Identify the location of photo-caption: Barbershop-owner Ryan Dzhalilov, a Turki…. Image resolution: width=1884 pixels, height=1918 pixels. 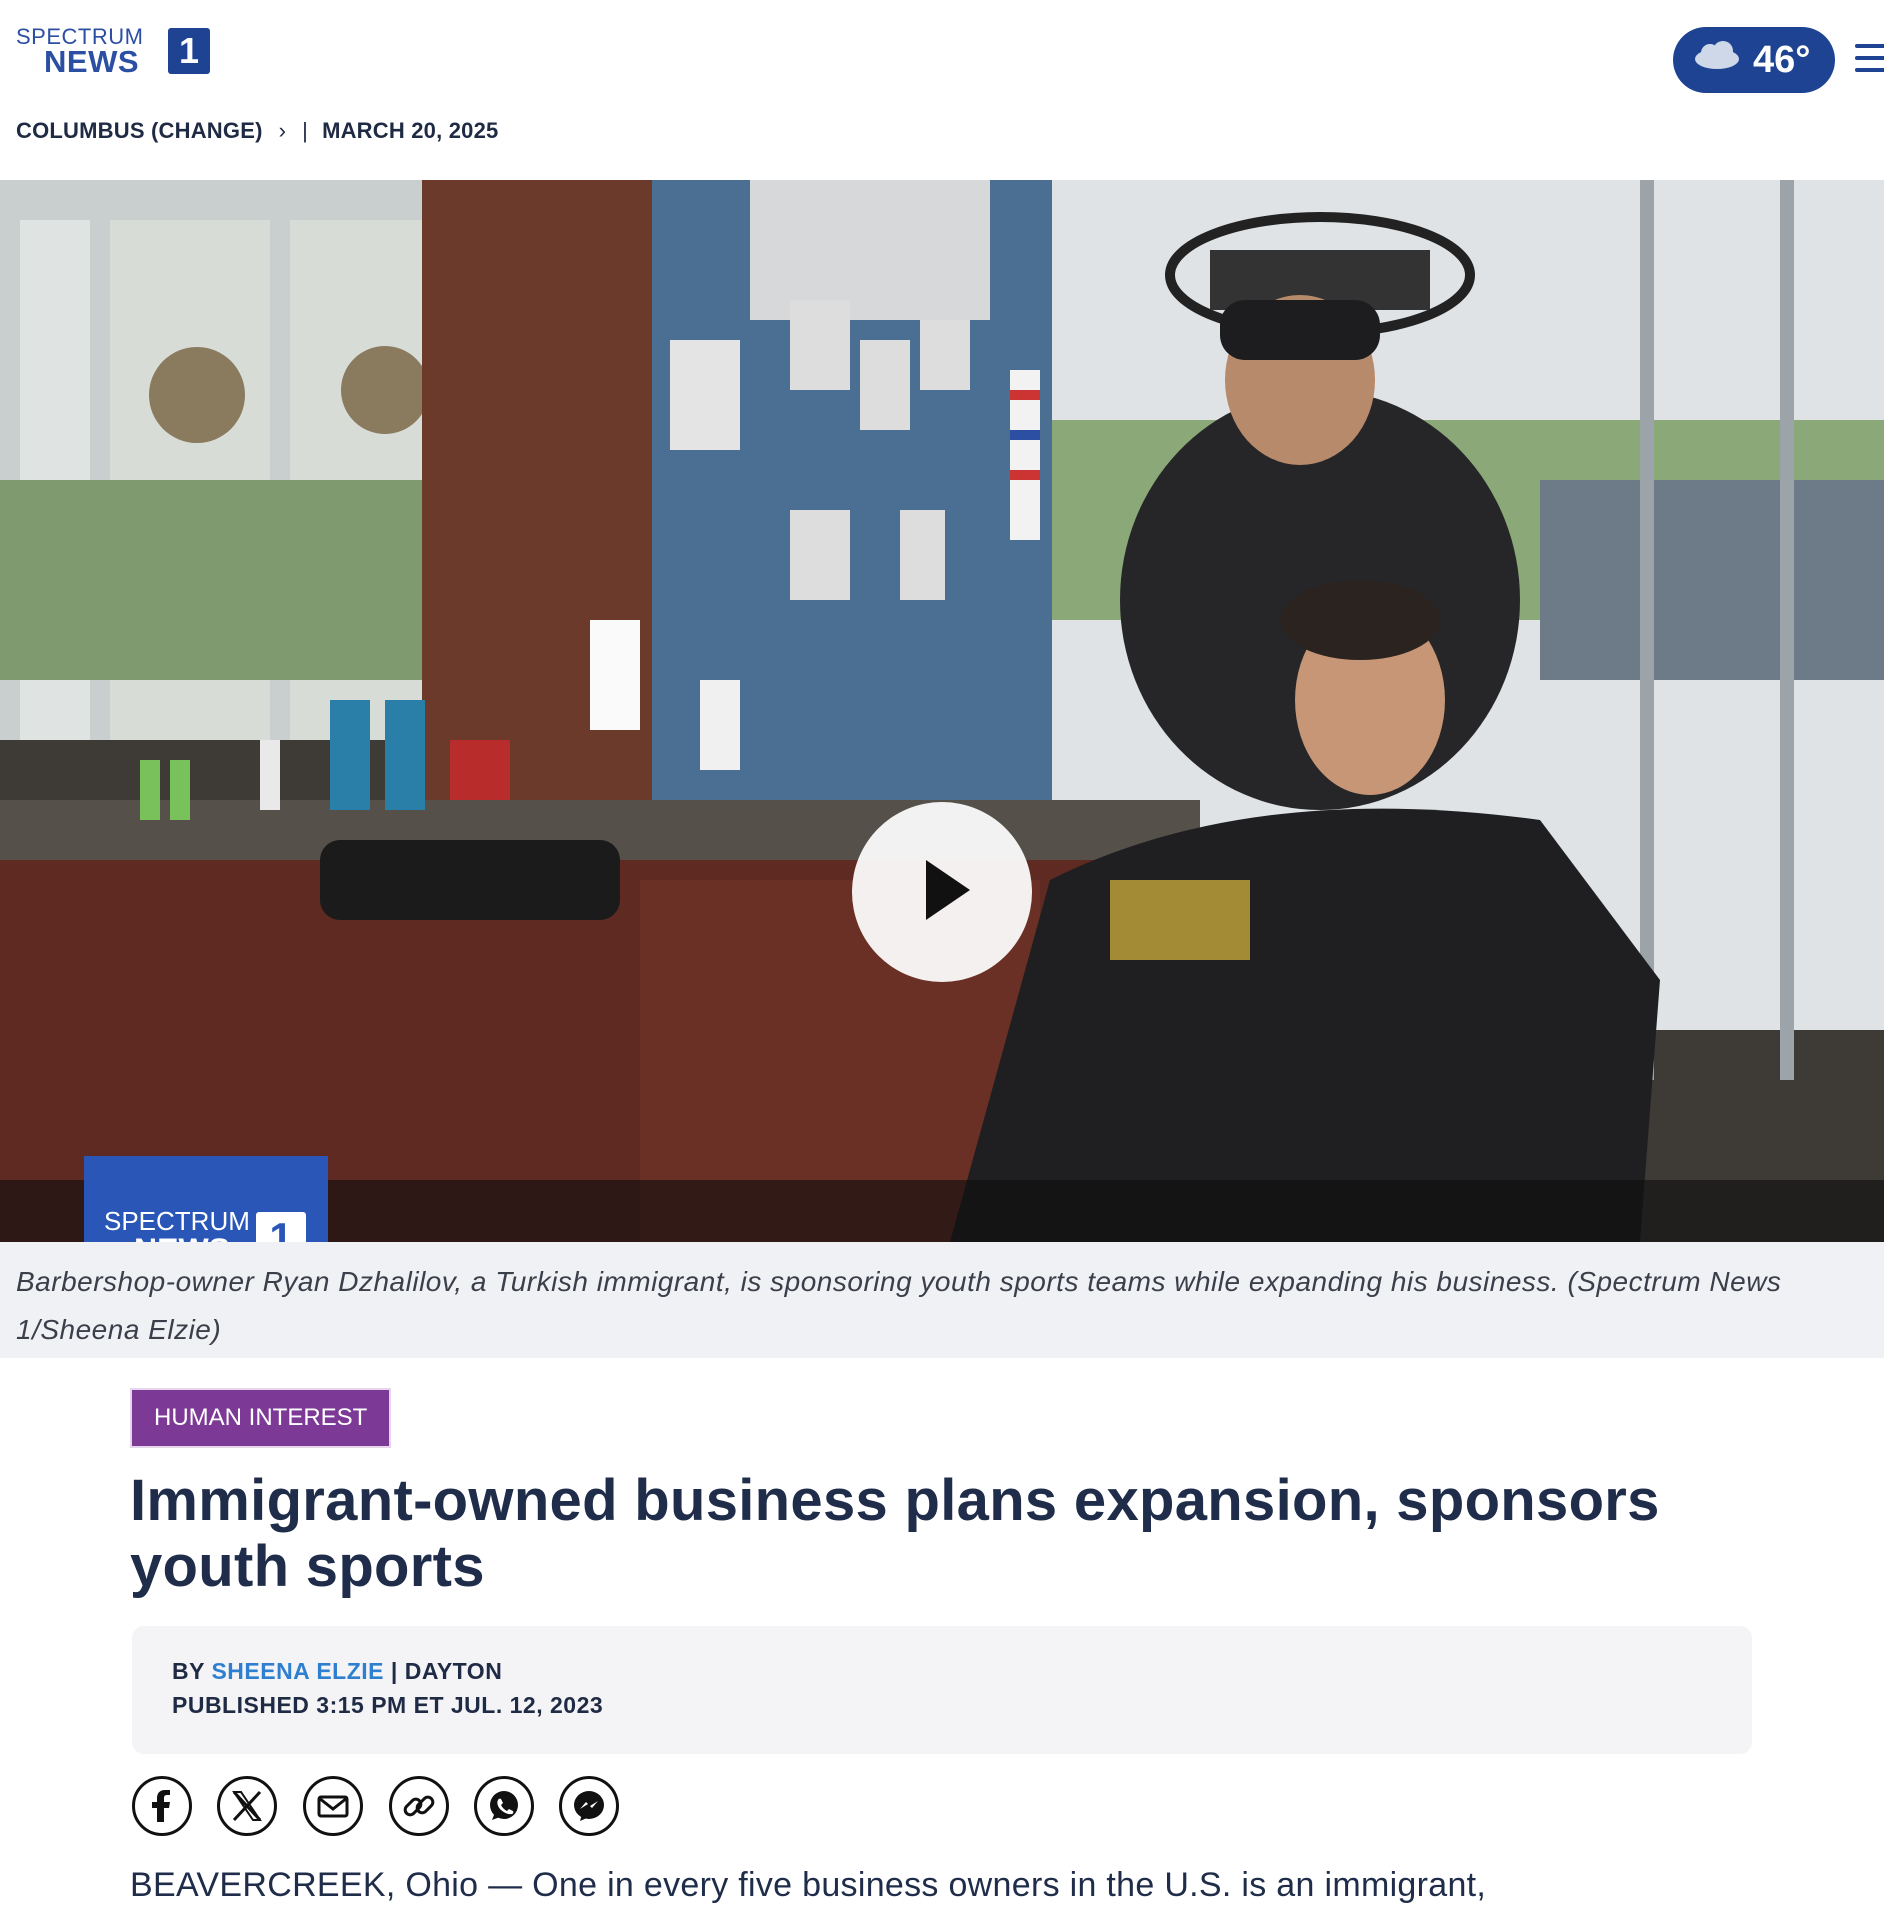
(899, 1305).